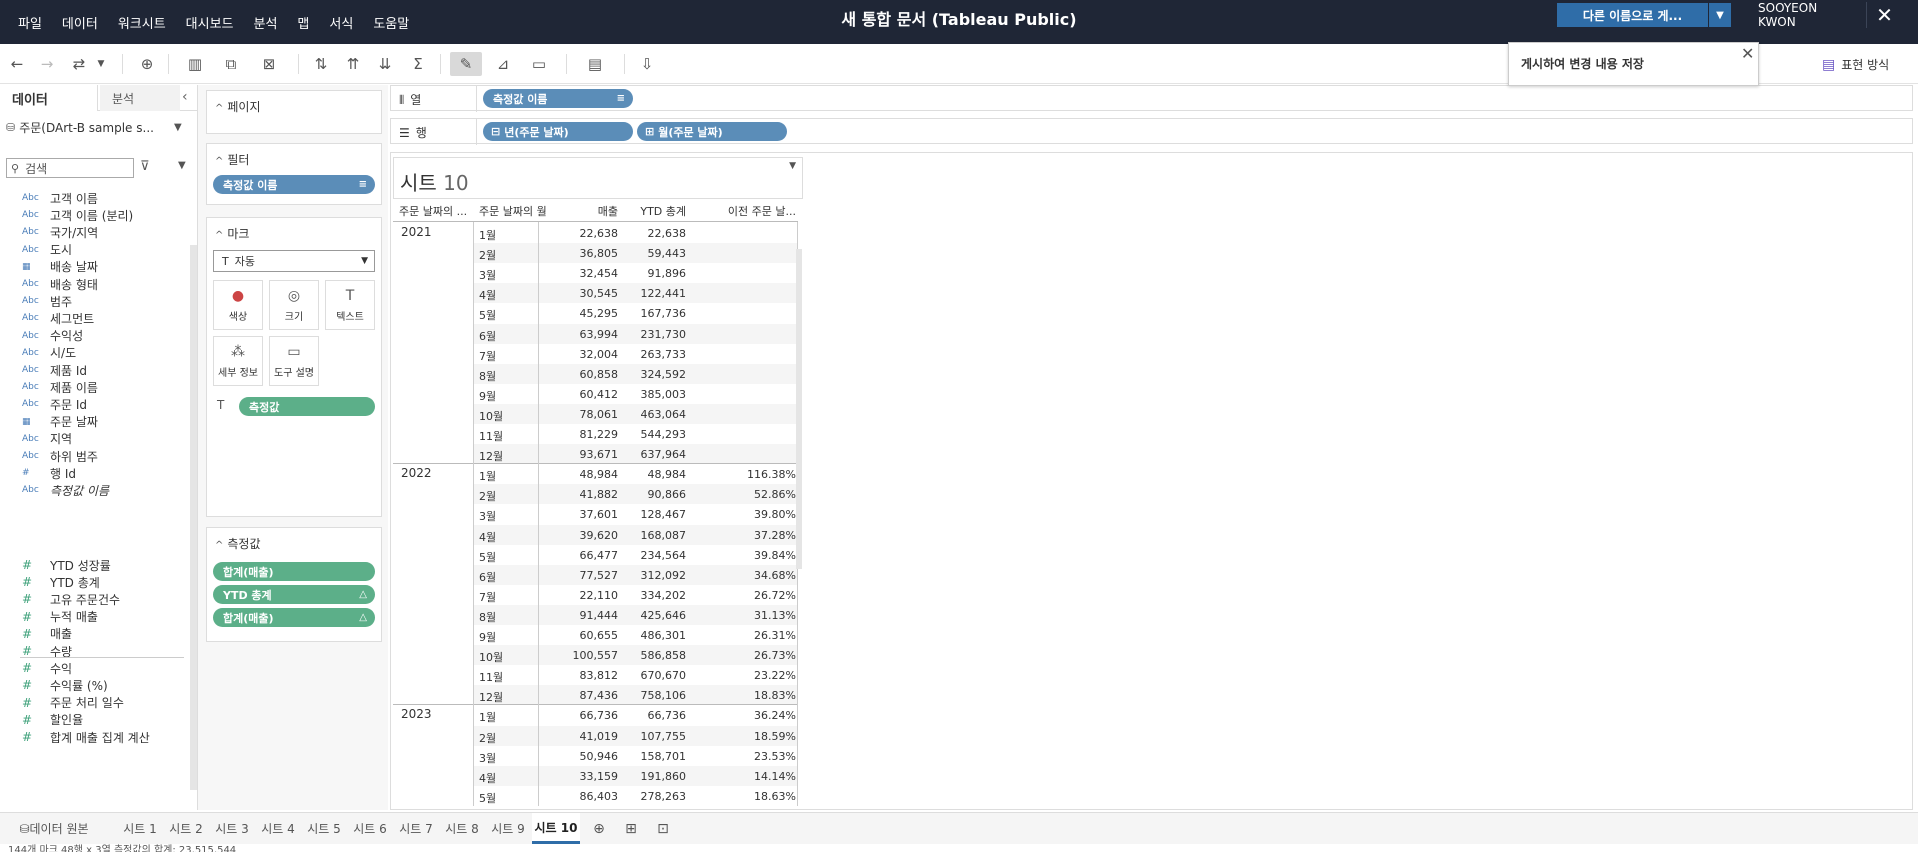 This screenshot has width=1918, height=852. What do you see at coordinates (635, 595) in the screenshot?
I see `table-row: 7월 22,110 334,202 26.72%` at bounding box center [635, 595].